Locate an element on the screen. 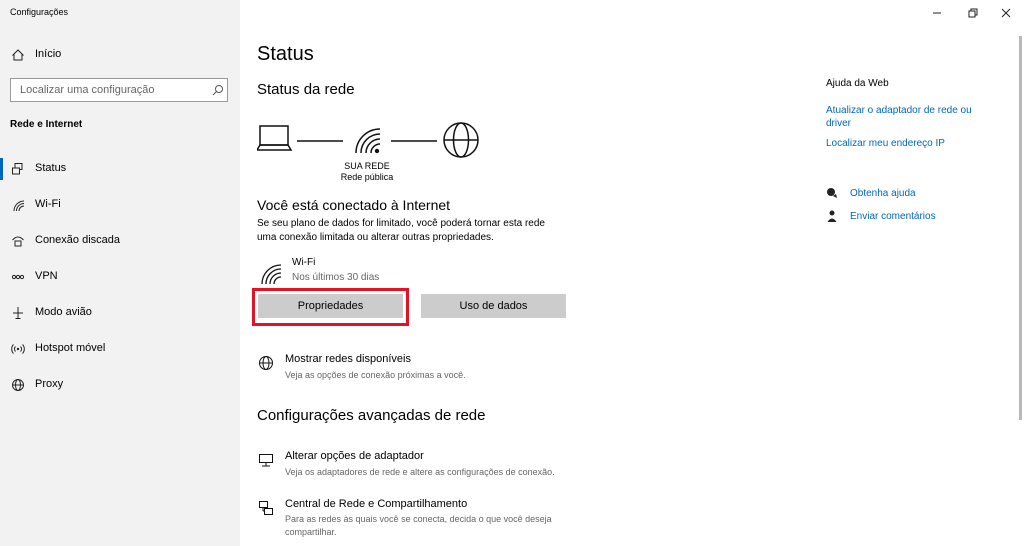  network-status-heading: Status da rede is located at coordinates (306, 89).